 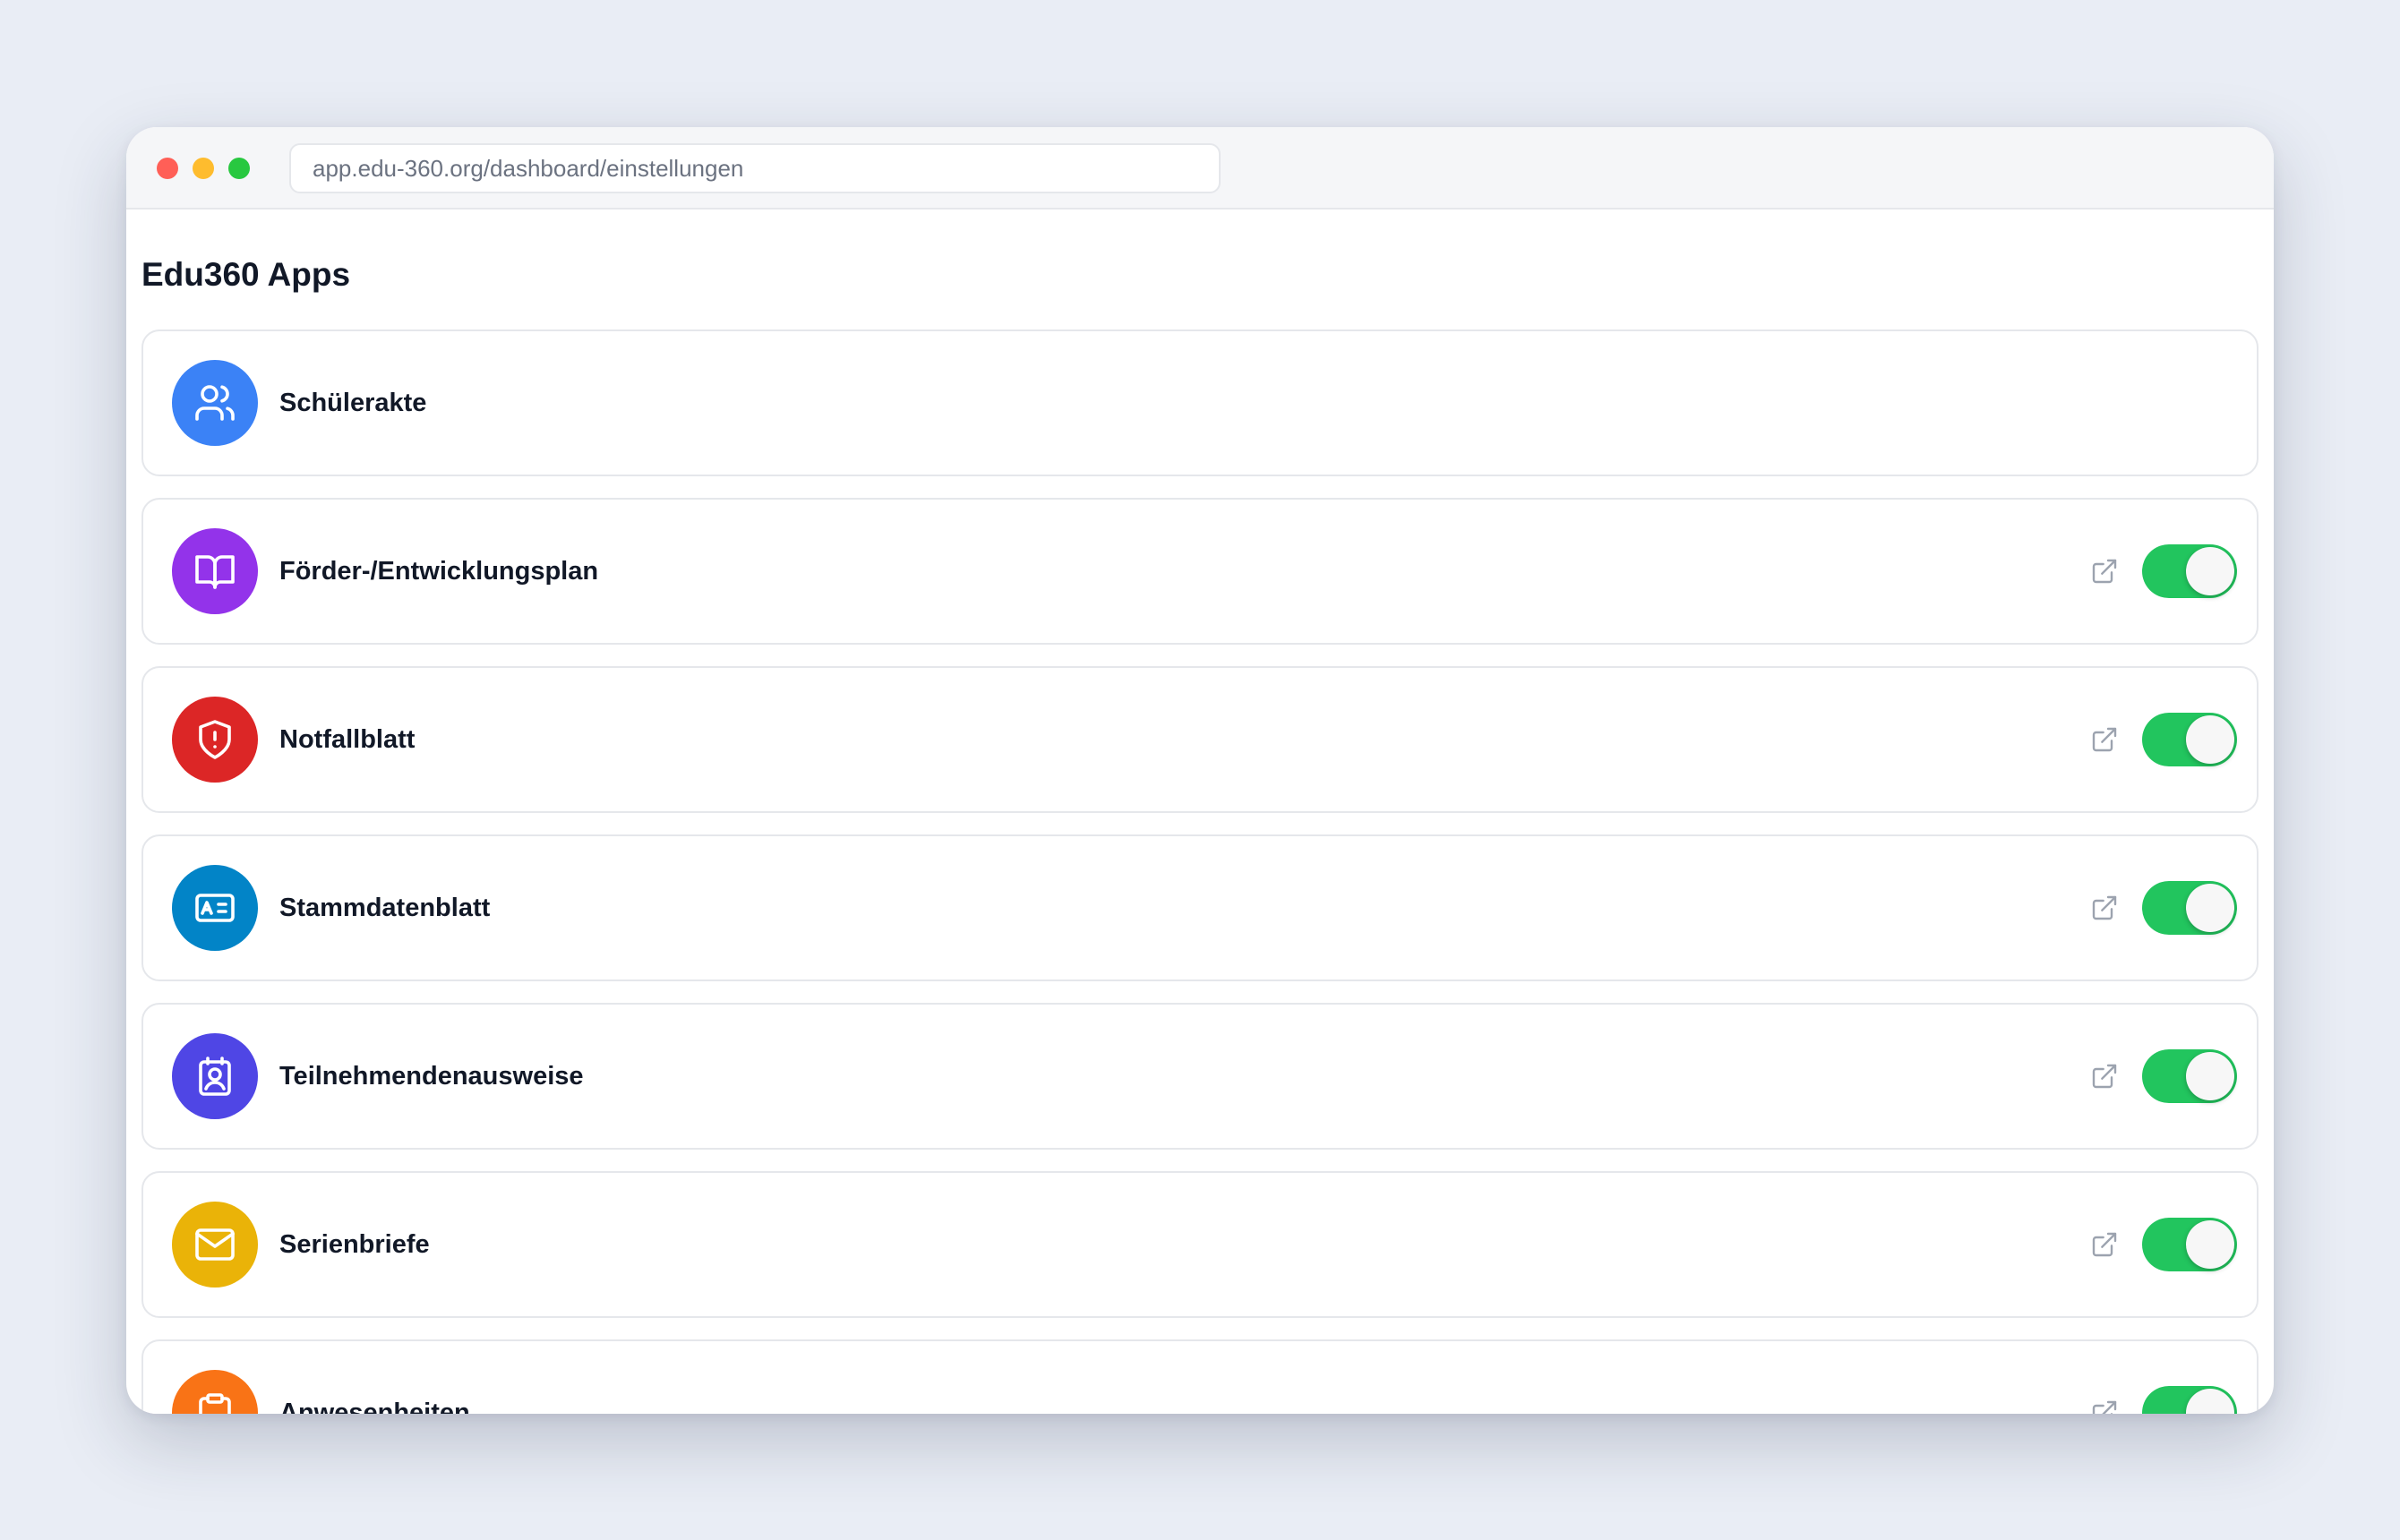 What do you see at coordinates (385, 908) in the screenshot?
I see `app-name: Stammdatenblatt` at bounding box center [385, 908].